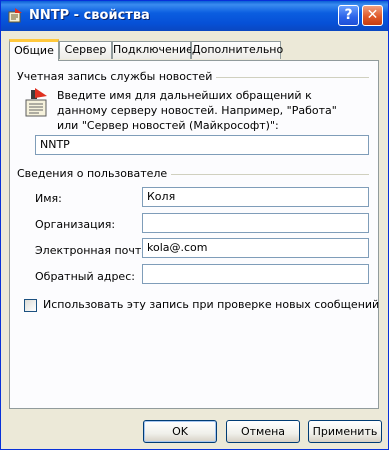 This screenshot has width=389, height=450. I want to click on name-label: Имя:, so click(48, 198).